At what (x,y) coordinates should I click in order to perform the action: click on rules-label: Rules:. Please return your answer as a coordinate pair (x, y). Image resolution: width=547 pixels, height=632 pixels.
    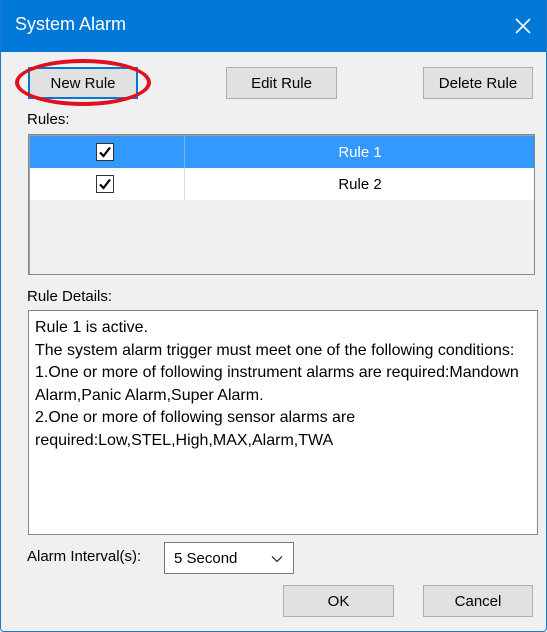
    Looking at the image, I should click on (48, 119).